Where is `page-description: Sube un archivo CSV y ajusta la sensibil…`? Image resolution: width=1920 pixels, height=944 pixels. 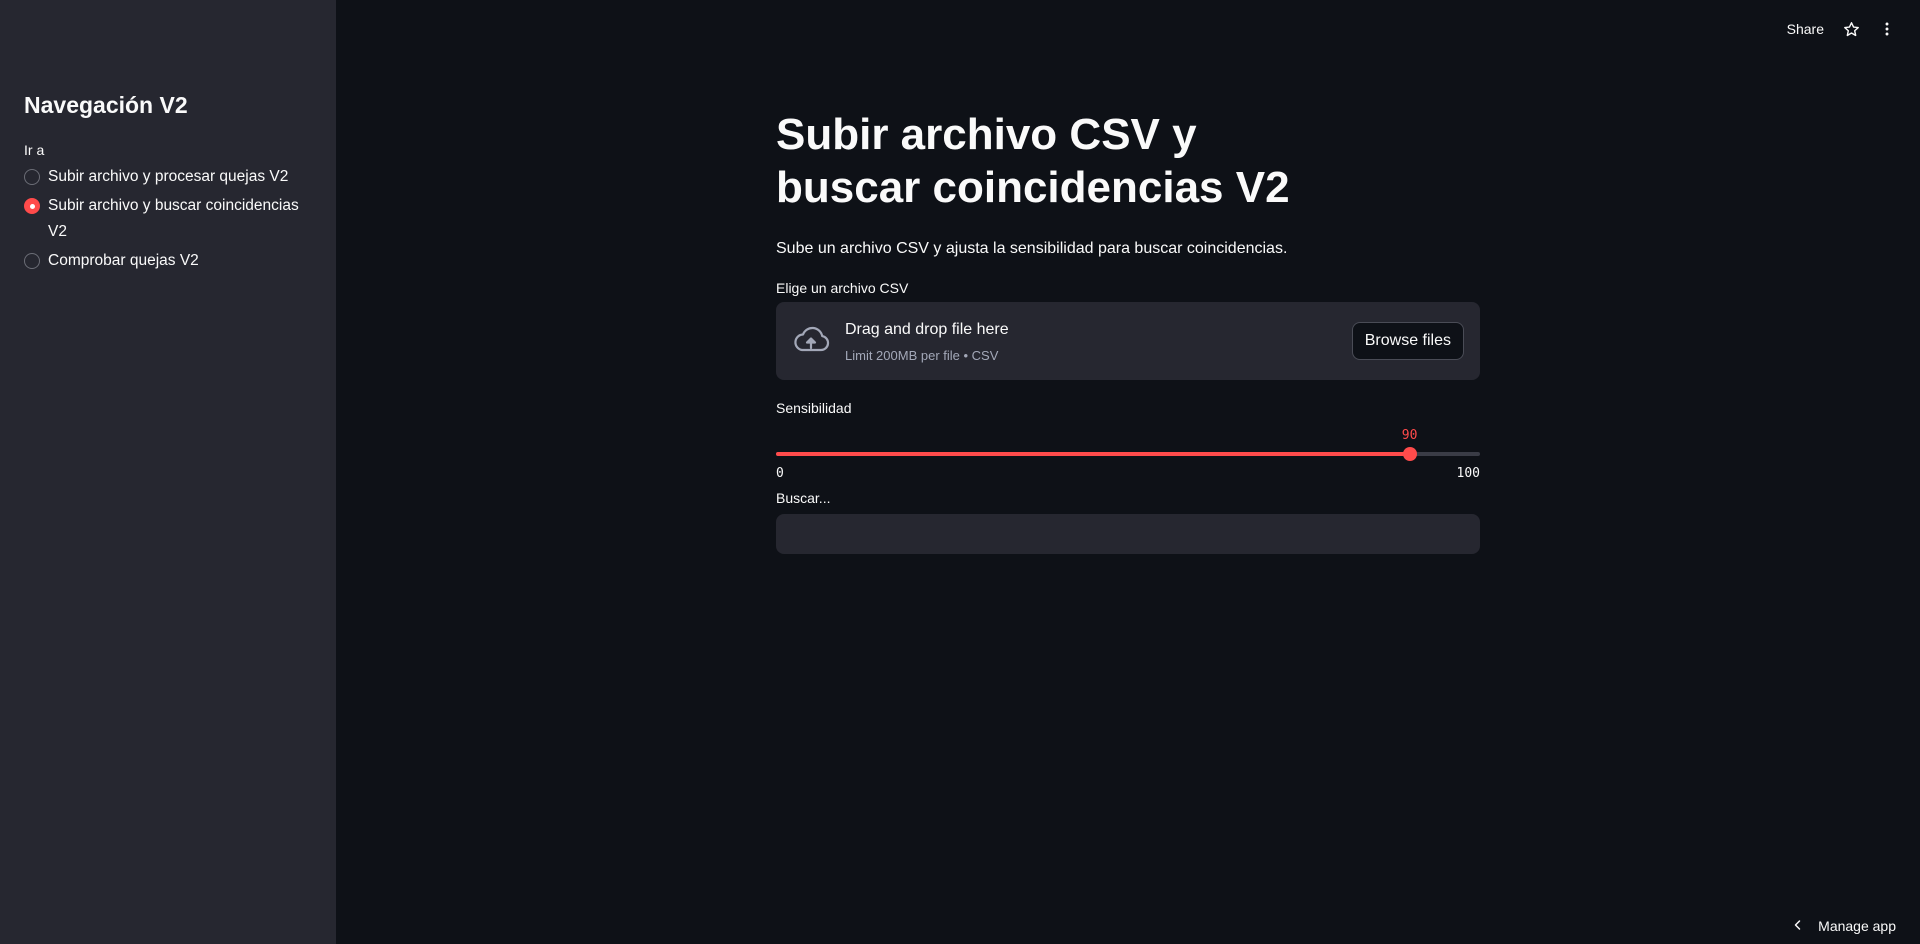 page-description: Sube un archivo CSV y ajusta la sensibil… is located at coordinates (1032, 248).